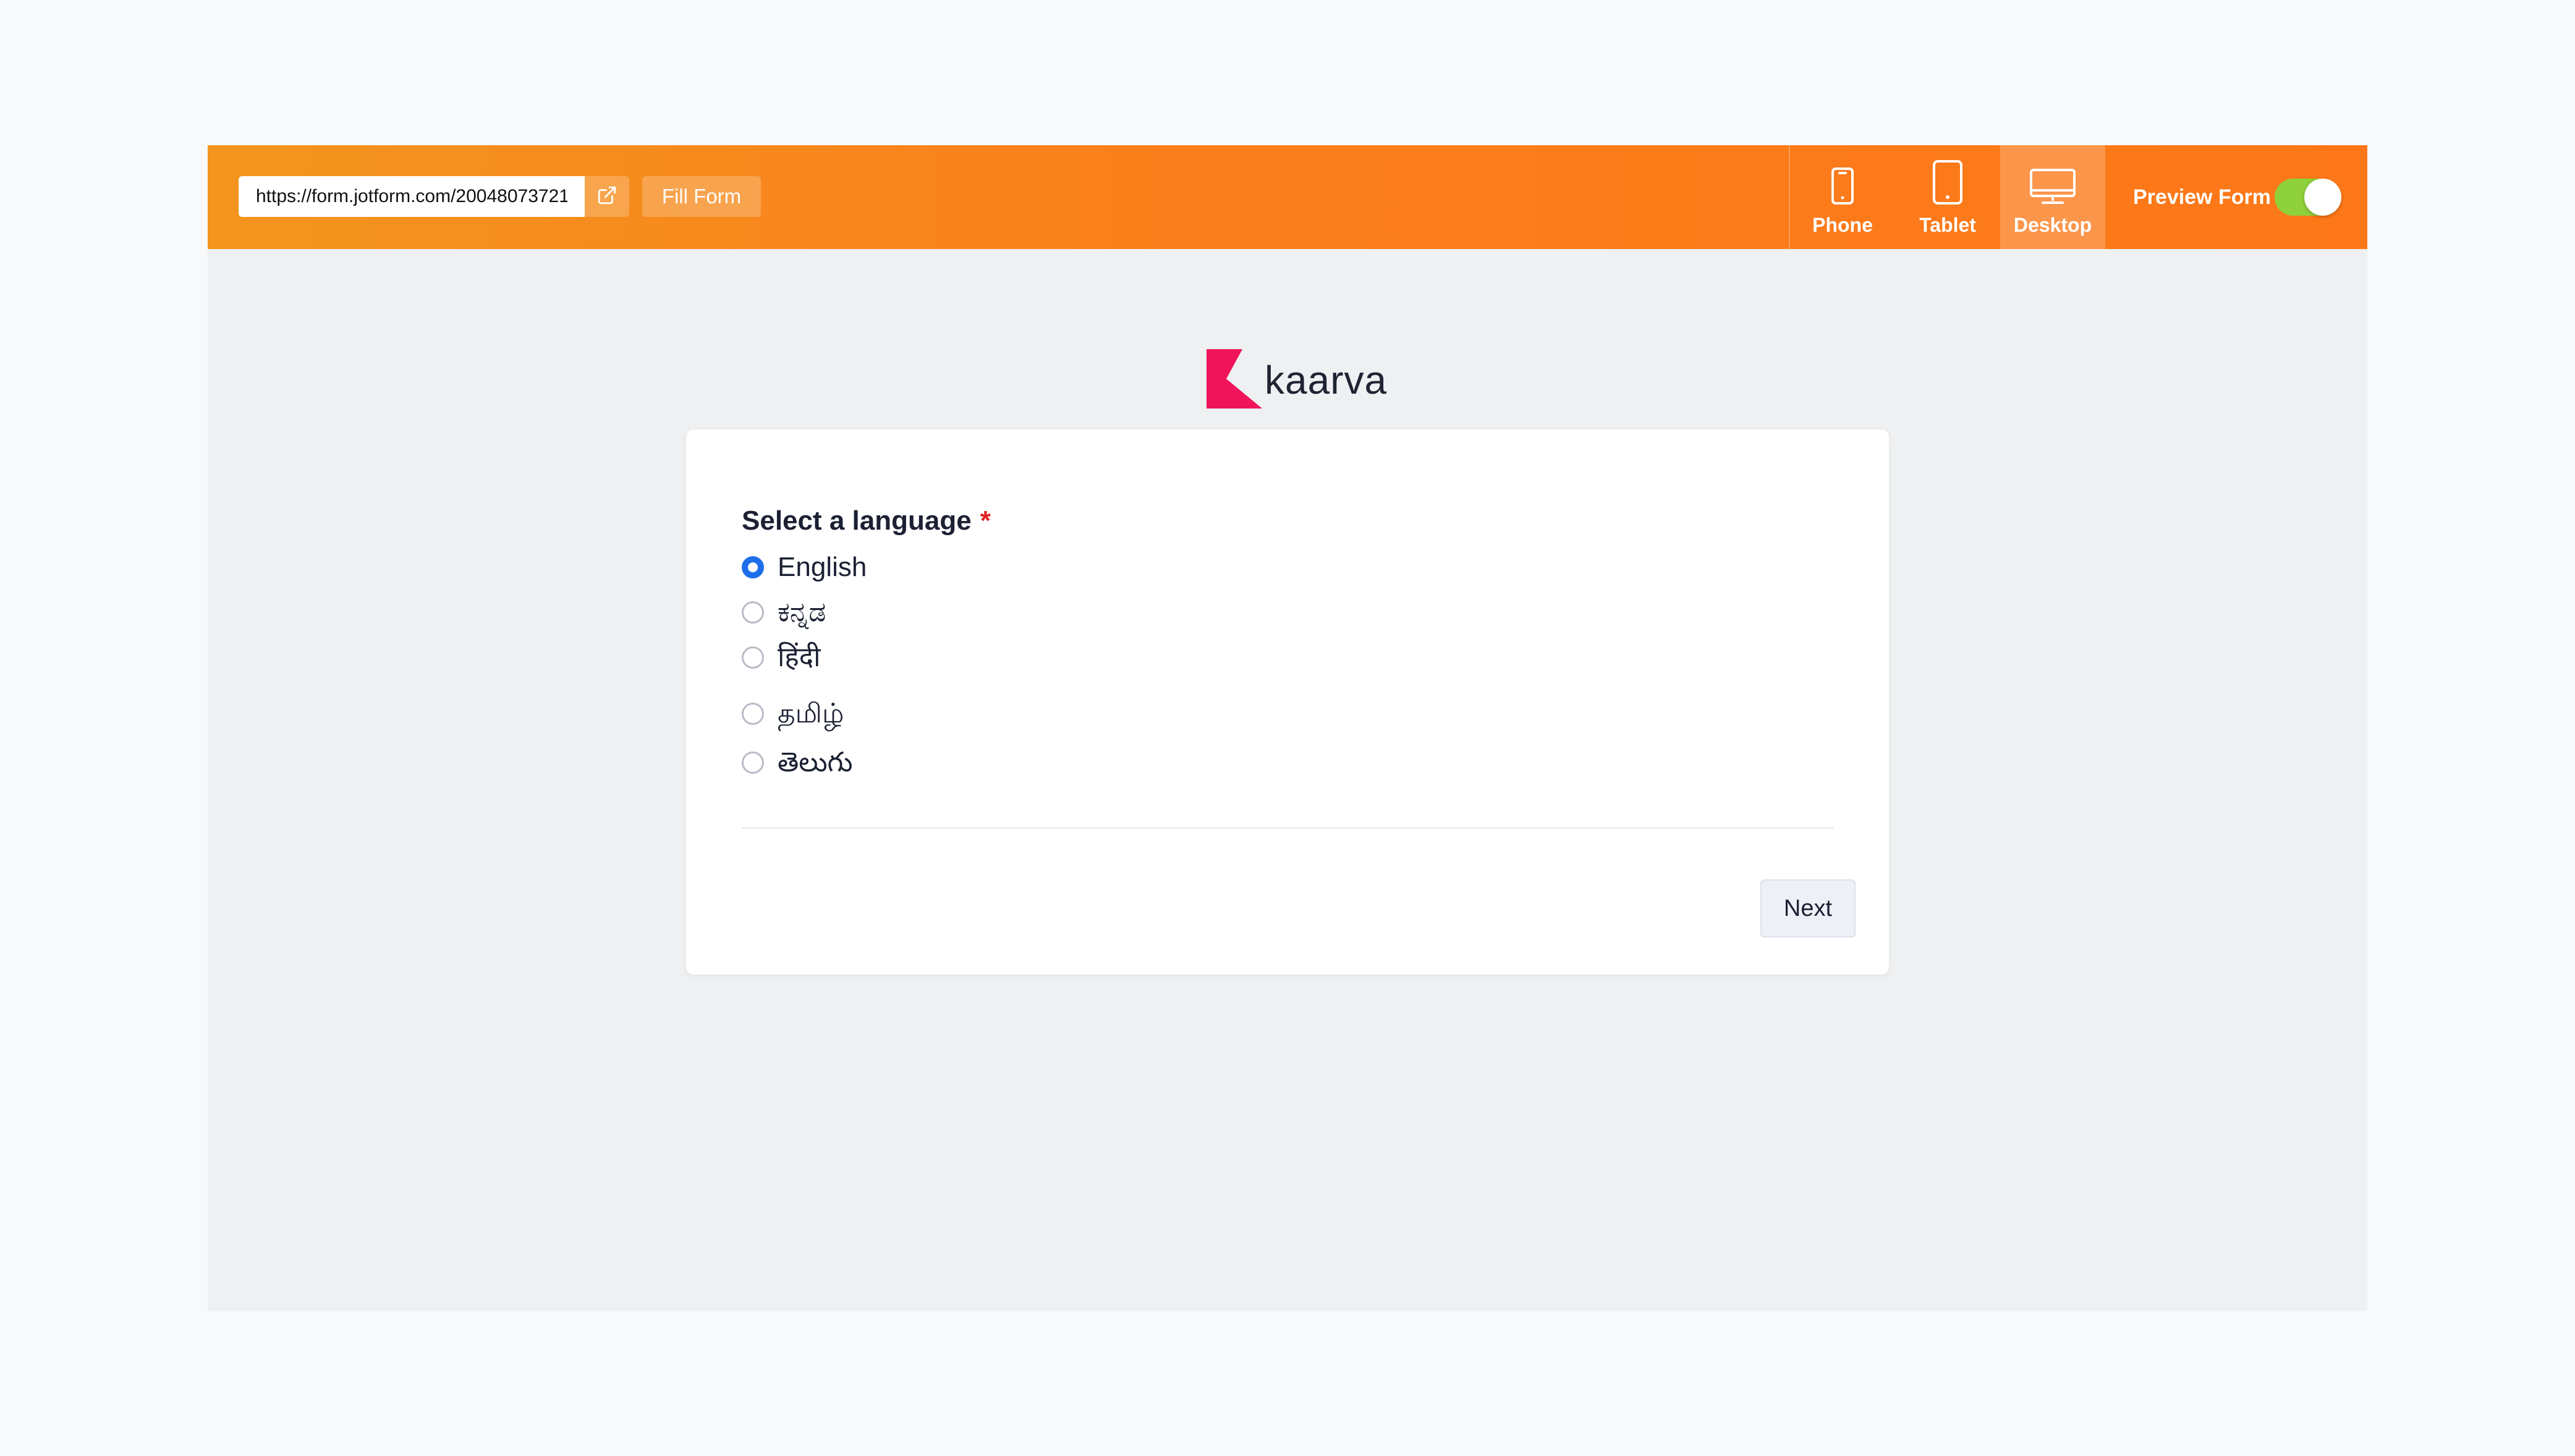 The width and height of the screenshot is (2575, 1456). I want to click on language-option-kannada: ಕನ್ನಡ, so click(784, 612).